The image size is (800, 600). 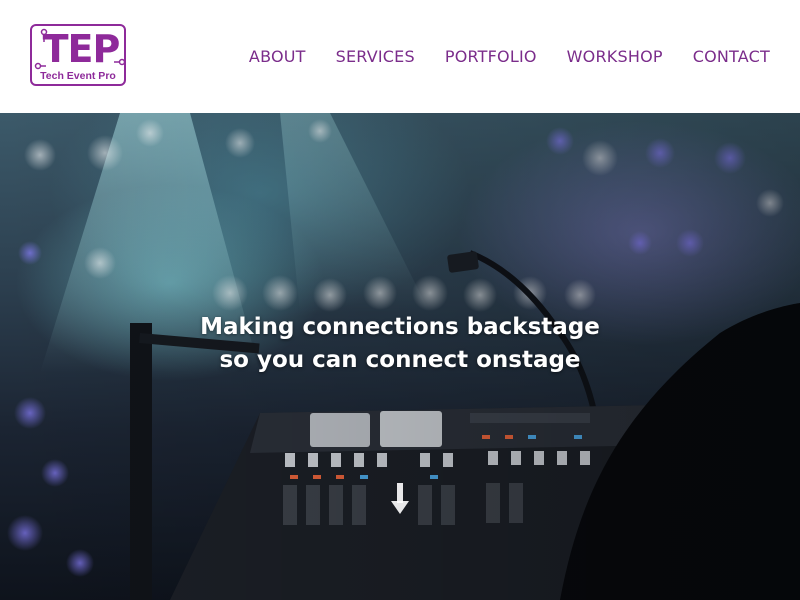 What do you see at coordinates (400, 360) in the screenshot?
I see `hero-headline-line2: so you can connect onstage` at bounding box center [400, 360].